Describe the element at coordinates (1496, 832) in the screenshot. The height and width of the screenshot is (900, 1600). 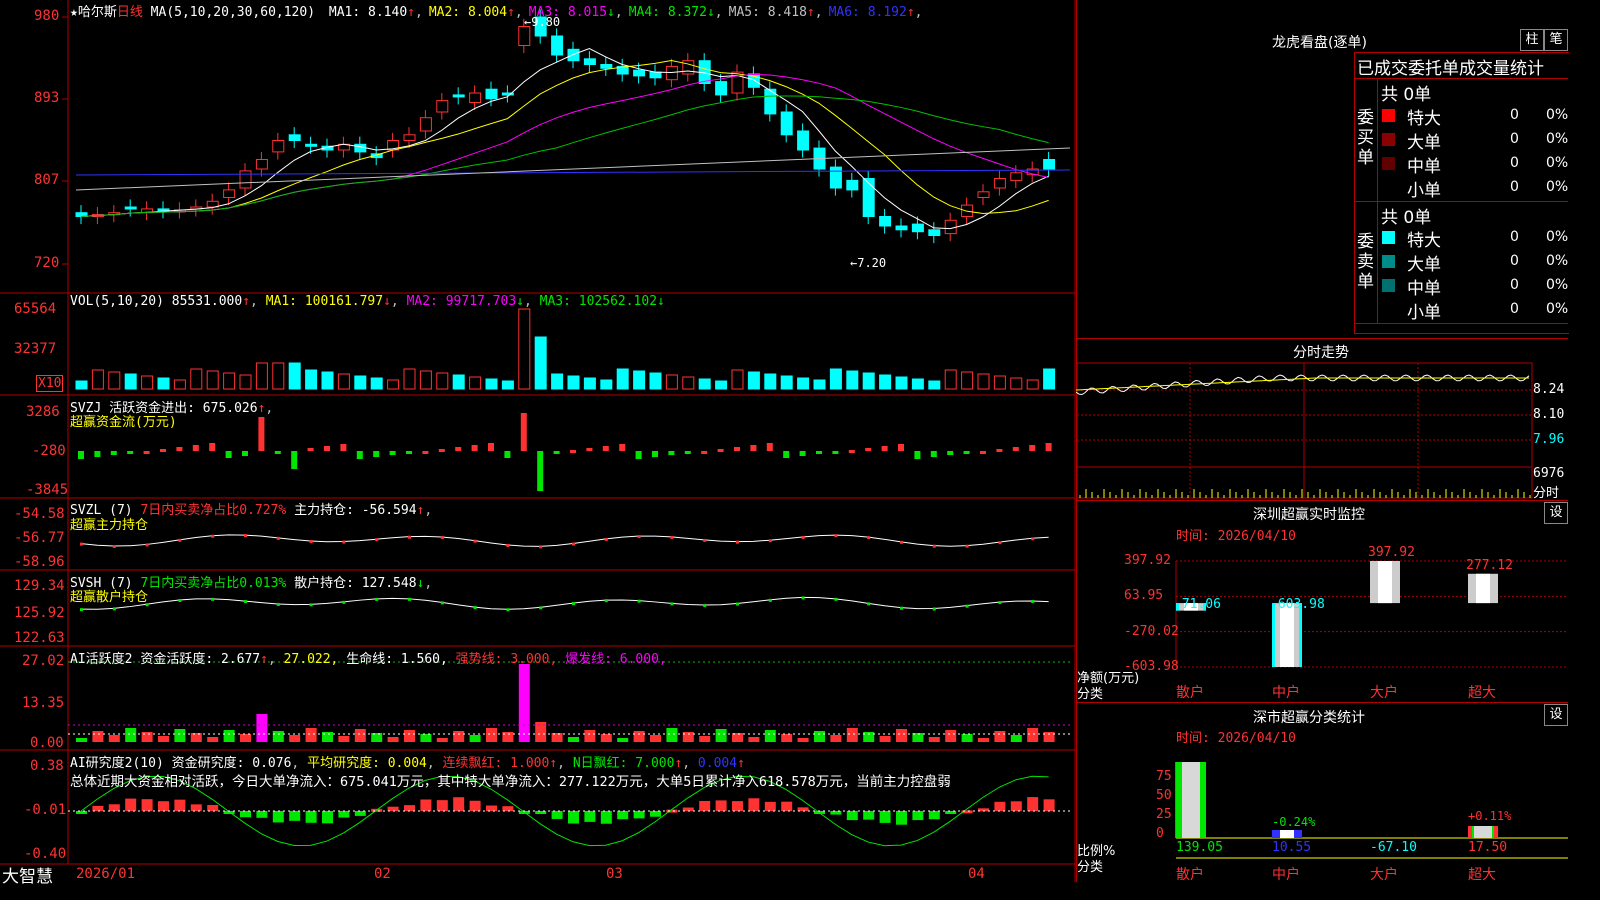
I see `classify-bar-edge` at that location.